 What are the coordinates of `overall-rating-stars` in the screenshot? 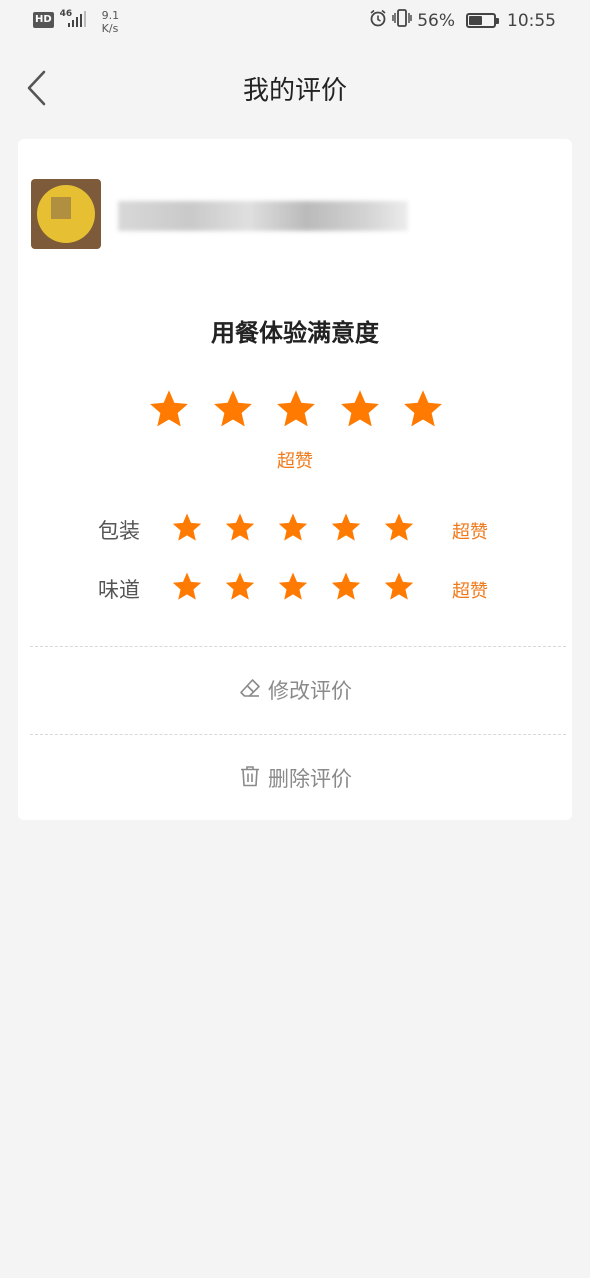 It's located at (296, 411).